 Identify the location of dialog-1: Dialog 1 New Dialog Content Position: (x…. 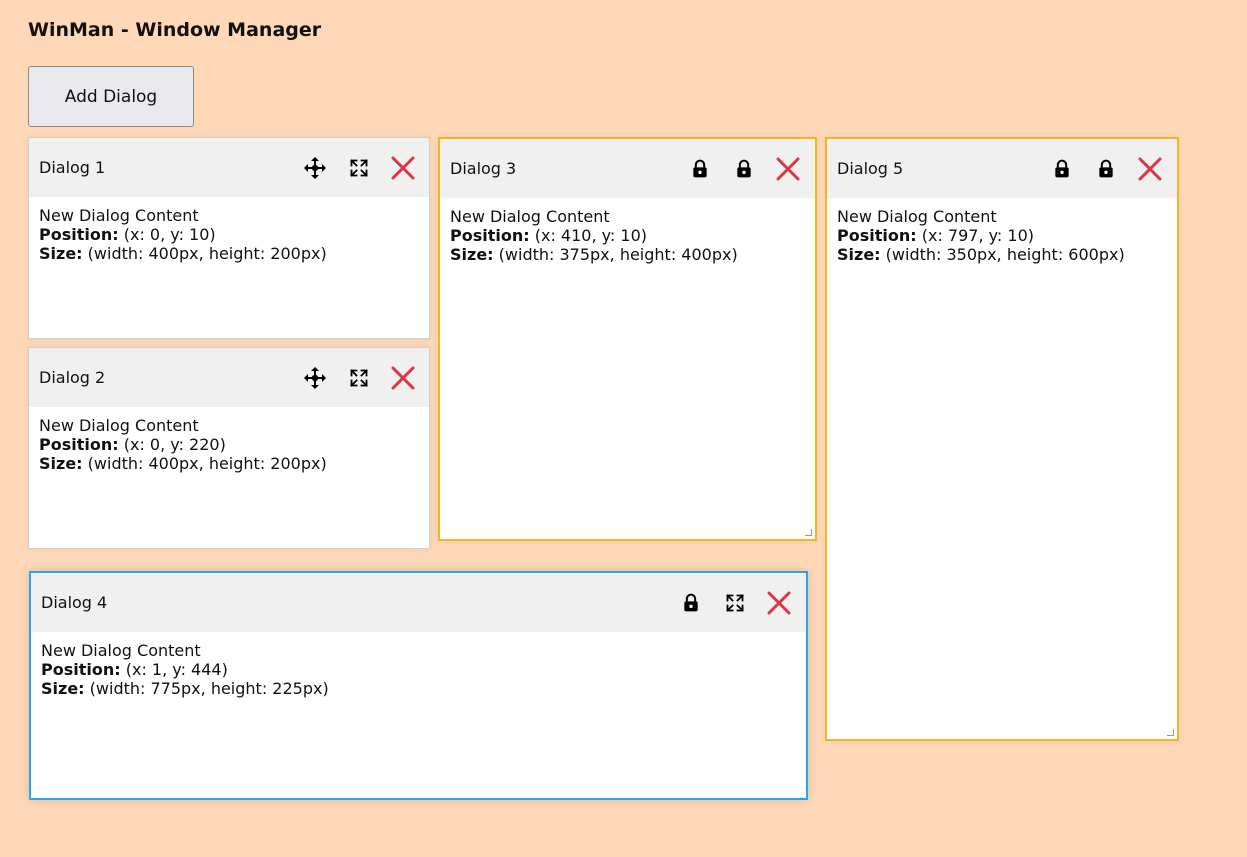
(229, 238).